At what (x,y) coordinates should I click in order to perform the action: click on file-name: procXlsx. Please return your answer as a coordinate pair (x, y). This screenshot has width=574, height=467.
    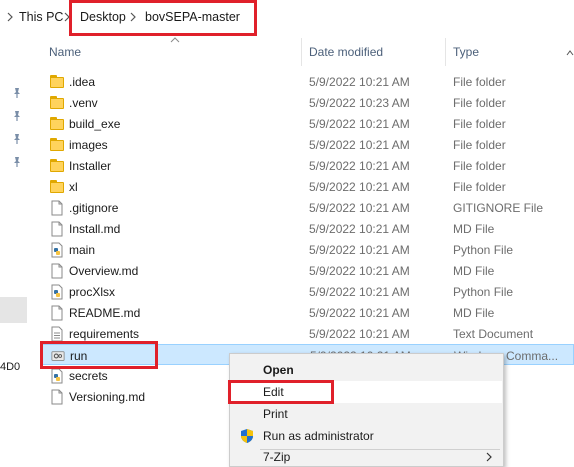
    Looking at the image, I should click on (92, 292).